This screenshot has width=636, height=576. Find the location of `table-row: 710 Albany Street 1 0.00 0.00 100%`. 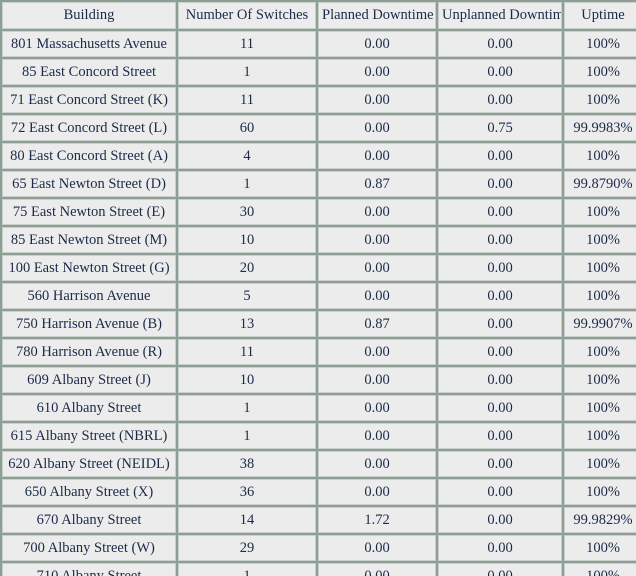

table-row: 710 Albany Street 1 0.00 0.00 100% is located at coordinates (319, 569).